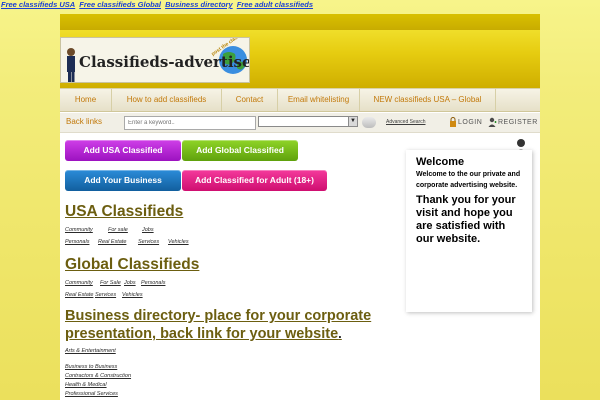  Describe the element at coordinates (164, 62) in the screenshot. I see `logo-text: Classifieds-advertisement.com` at that location.